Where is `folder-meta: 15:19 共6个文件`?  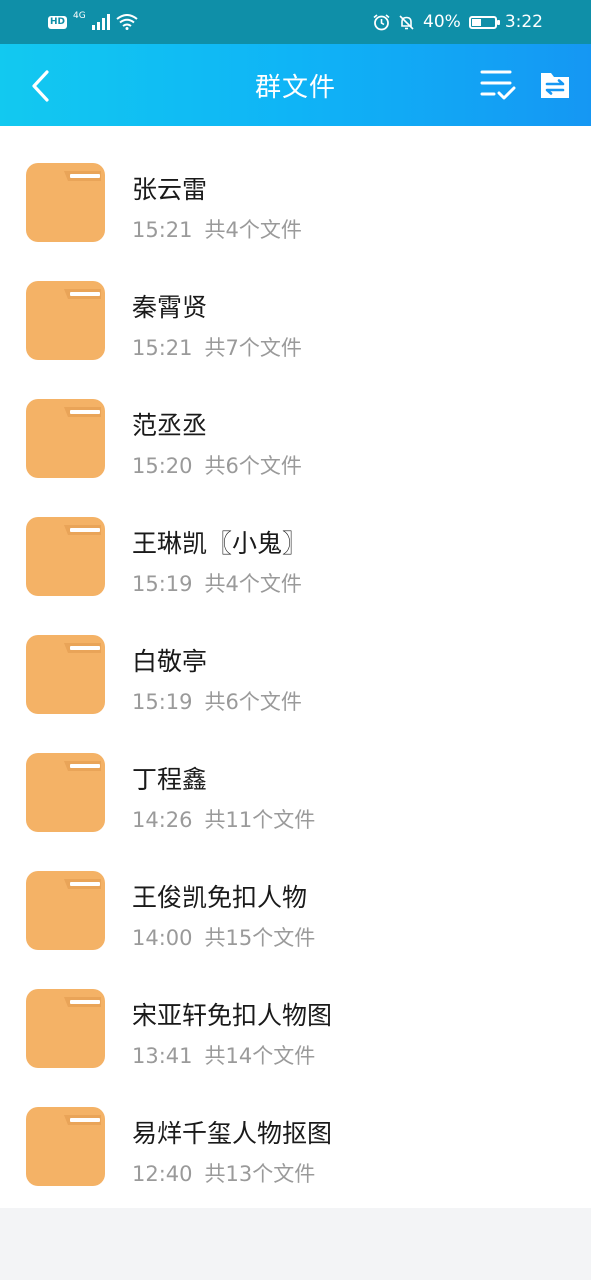
folder-meta: 15:19 共6个文件 is located at coordinates (217, 701).